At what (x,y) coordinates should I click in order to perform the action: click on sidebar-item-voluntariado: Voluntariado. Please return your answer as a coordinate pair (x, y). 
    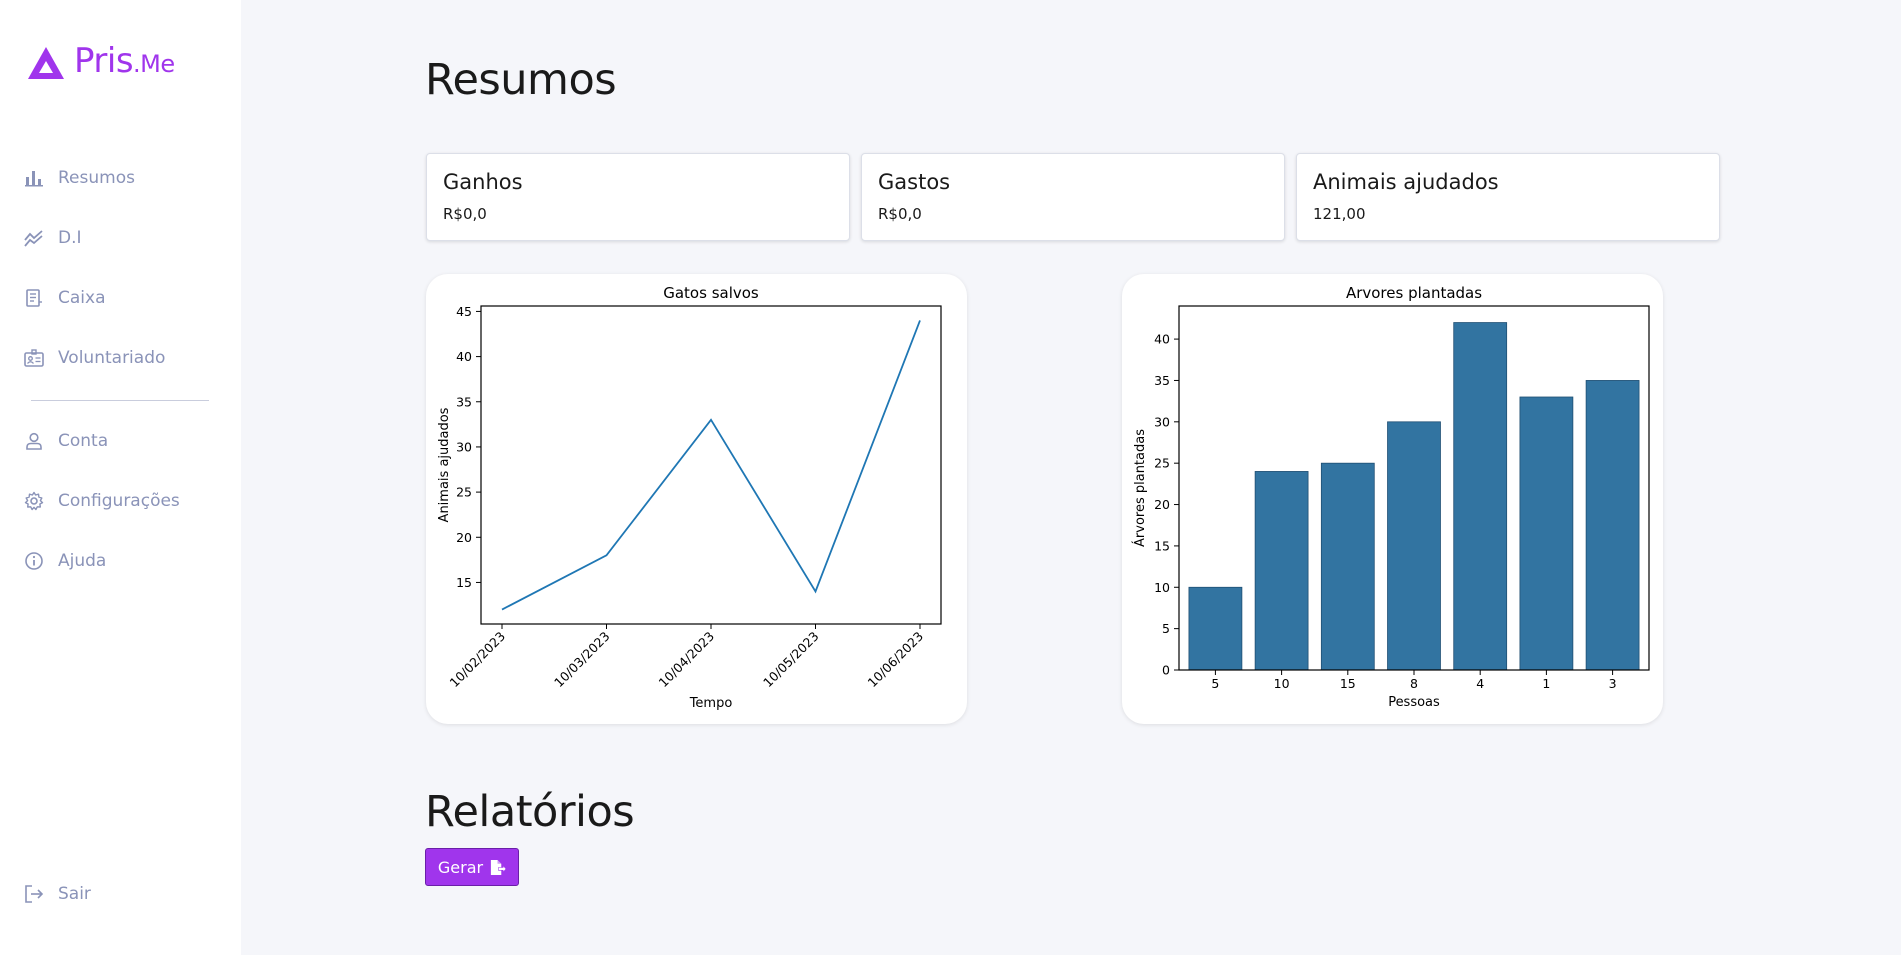
    Looking at the image, I should click on (94, 358).